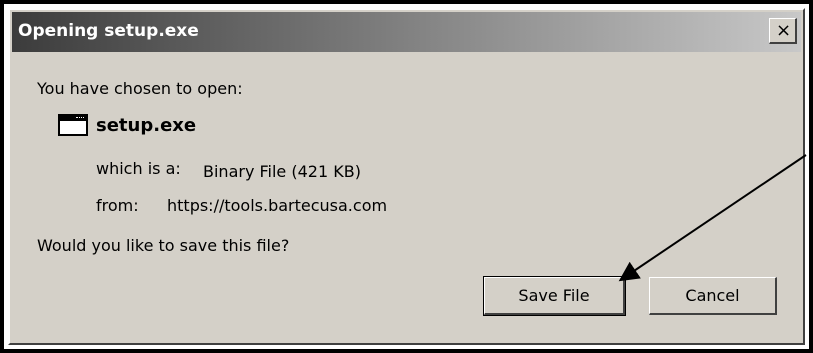 Image resolution: width=813 pixels, height=353 pixels. I want to click on arrow-line, so click(712, 218).